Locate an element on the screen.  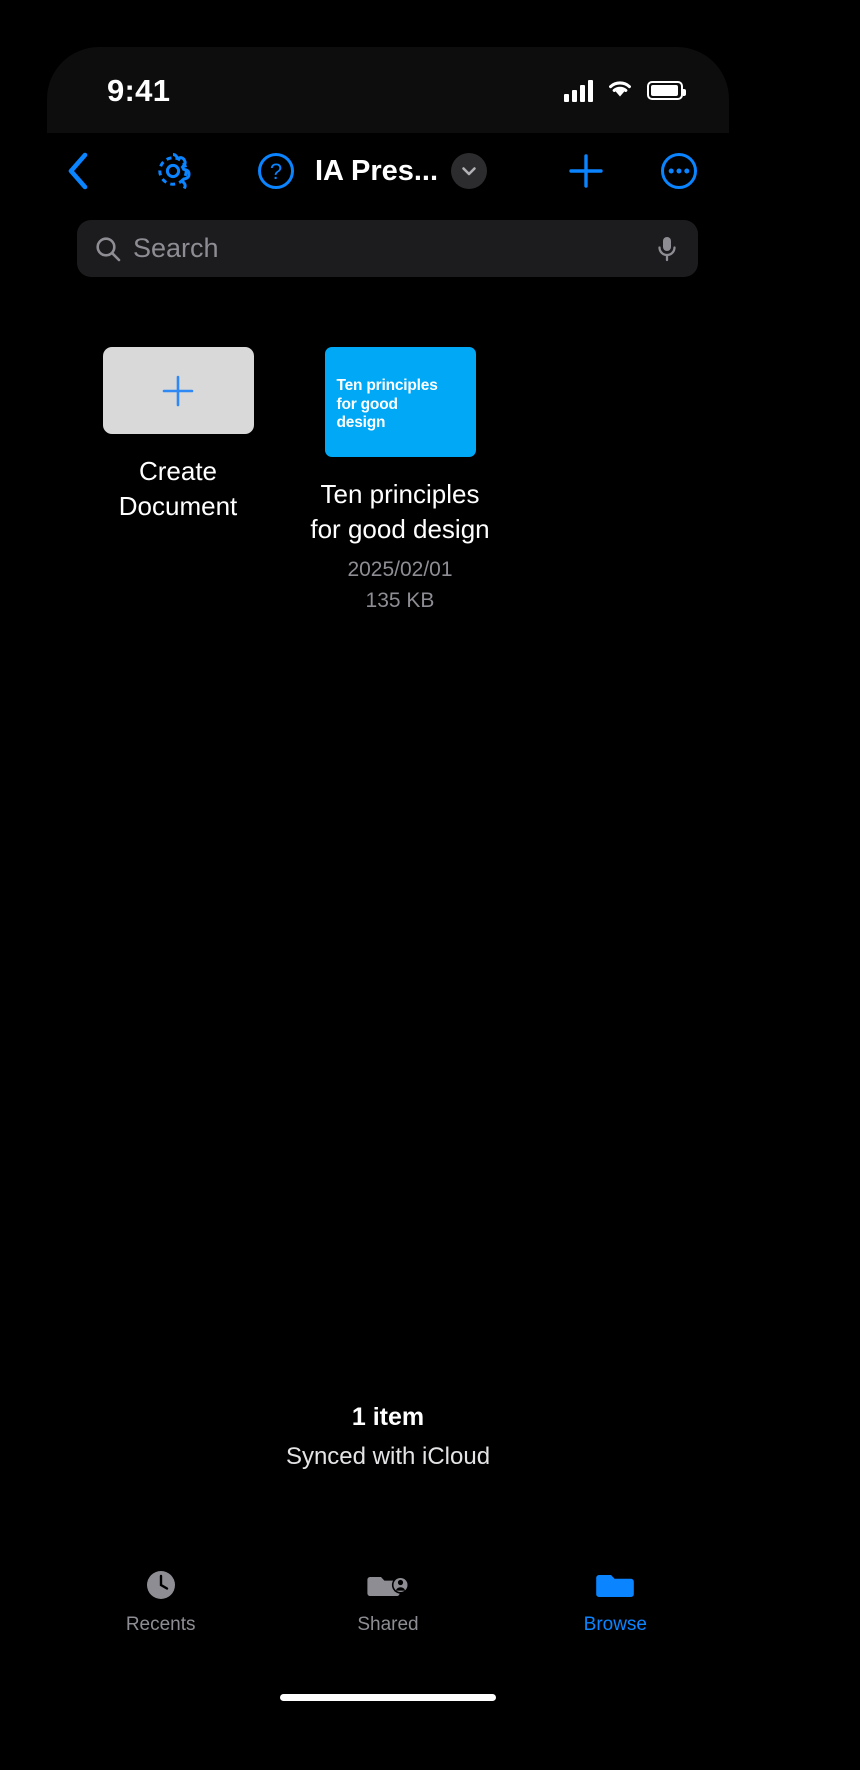
create-label-line2: Document is located at coordinates (178, 506).